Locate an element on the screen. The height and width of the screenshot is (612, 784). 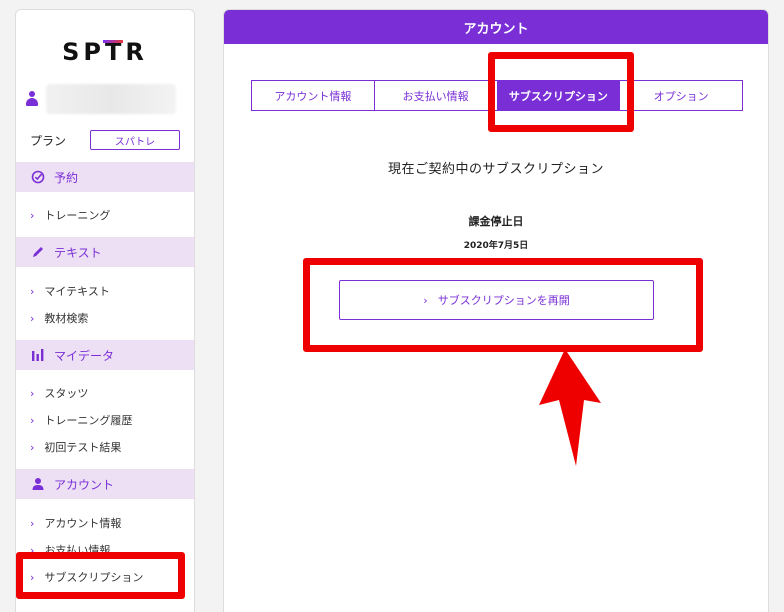
user-name-redacted is located at coordinates (111, 99).